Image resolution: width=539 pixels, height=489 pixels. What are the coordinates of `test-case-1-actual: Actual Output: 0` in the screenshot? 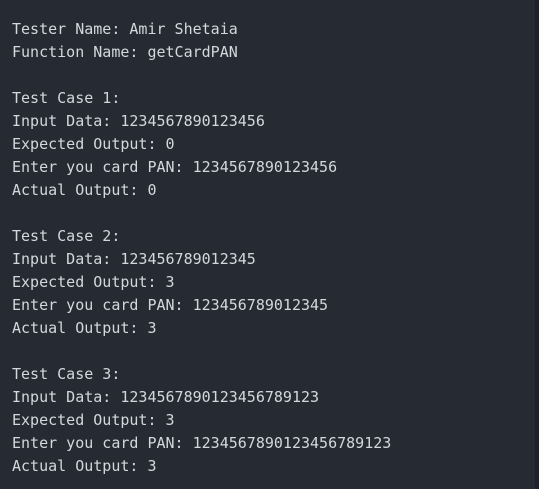 It's located at (84, 190).